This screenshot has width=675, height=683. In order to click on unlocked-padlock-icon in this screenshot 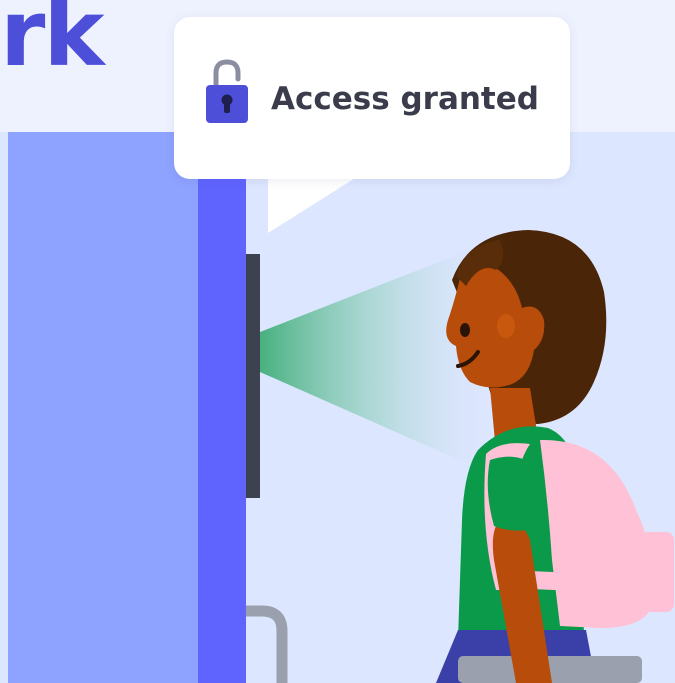, I will do `click(227, 91)`.